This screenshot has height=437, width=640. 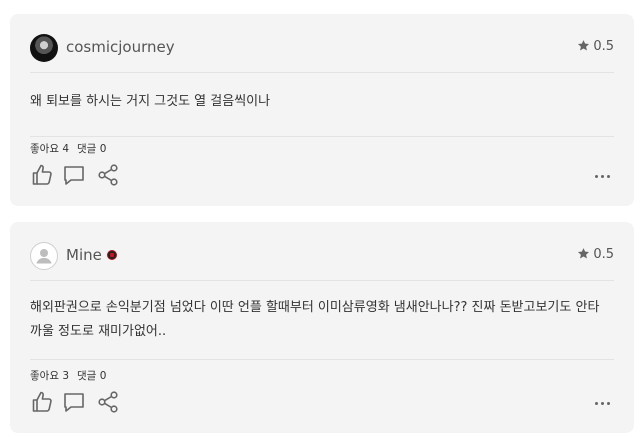 I want to click on likes-count: 3, so click(x=66, y=376).